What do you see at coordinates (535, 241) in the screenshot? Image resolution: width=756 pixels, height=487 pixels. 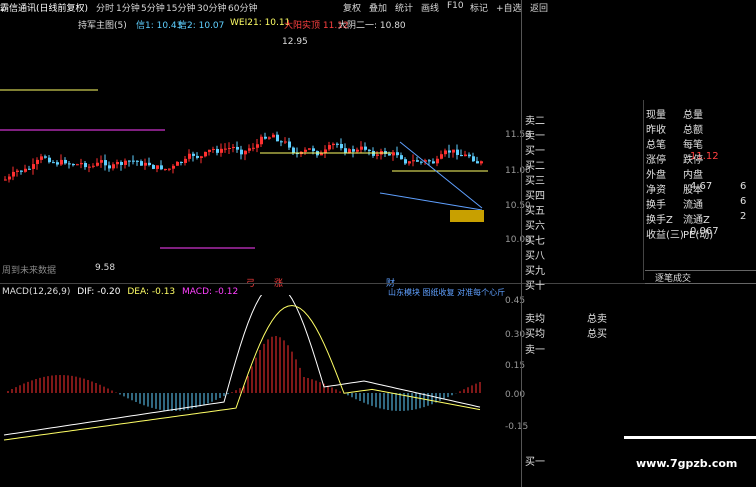 I see `order-row: 买七` at bounding box center [535, 241].